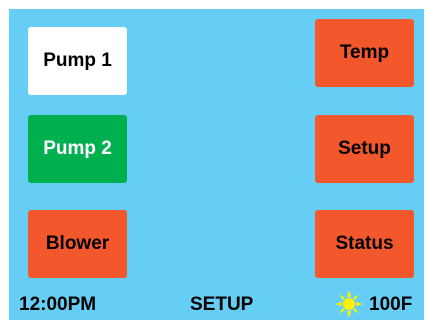 This screenshot has width=433, height=329. I want to click on setup-button: Setup, so click(364, 149).